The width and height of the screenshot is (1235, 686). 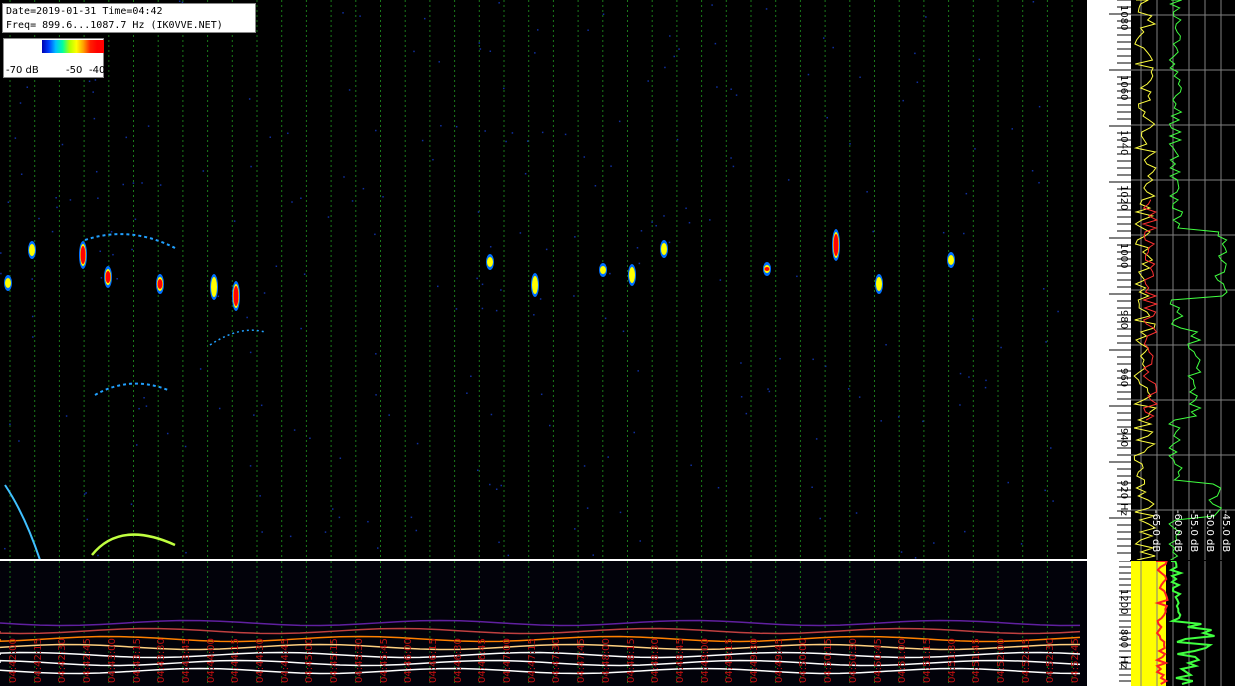 What do you see at coordinates (1123, 509) in the screenshot?
I see `frequency-label: Hz` at bounding box center [1123, 509].